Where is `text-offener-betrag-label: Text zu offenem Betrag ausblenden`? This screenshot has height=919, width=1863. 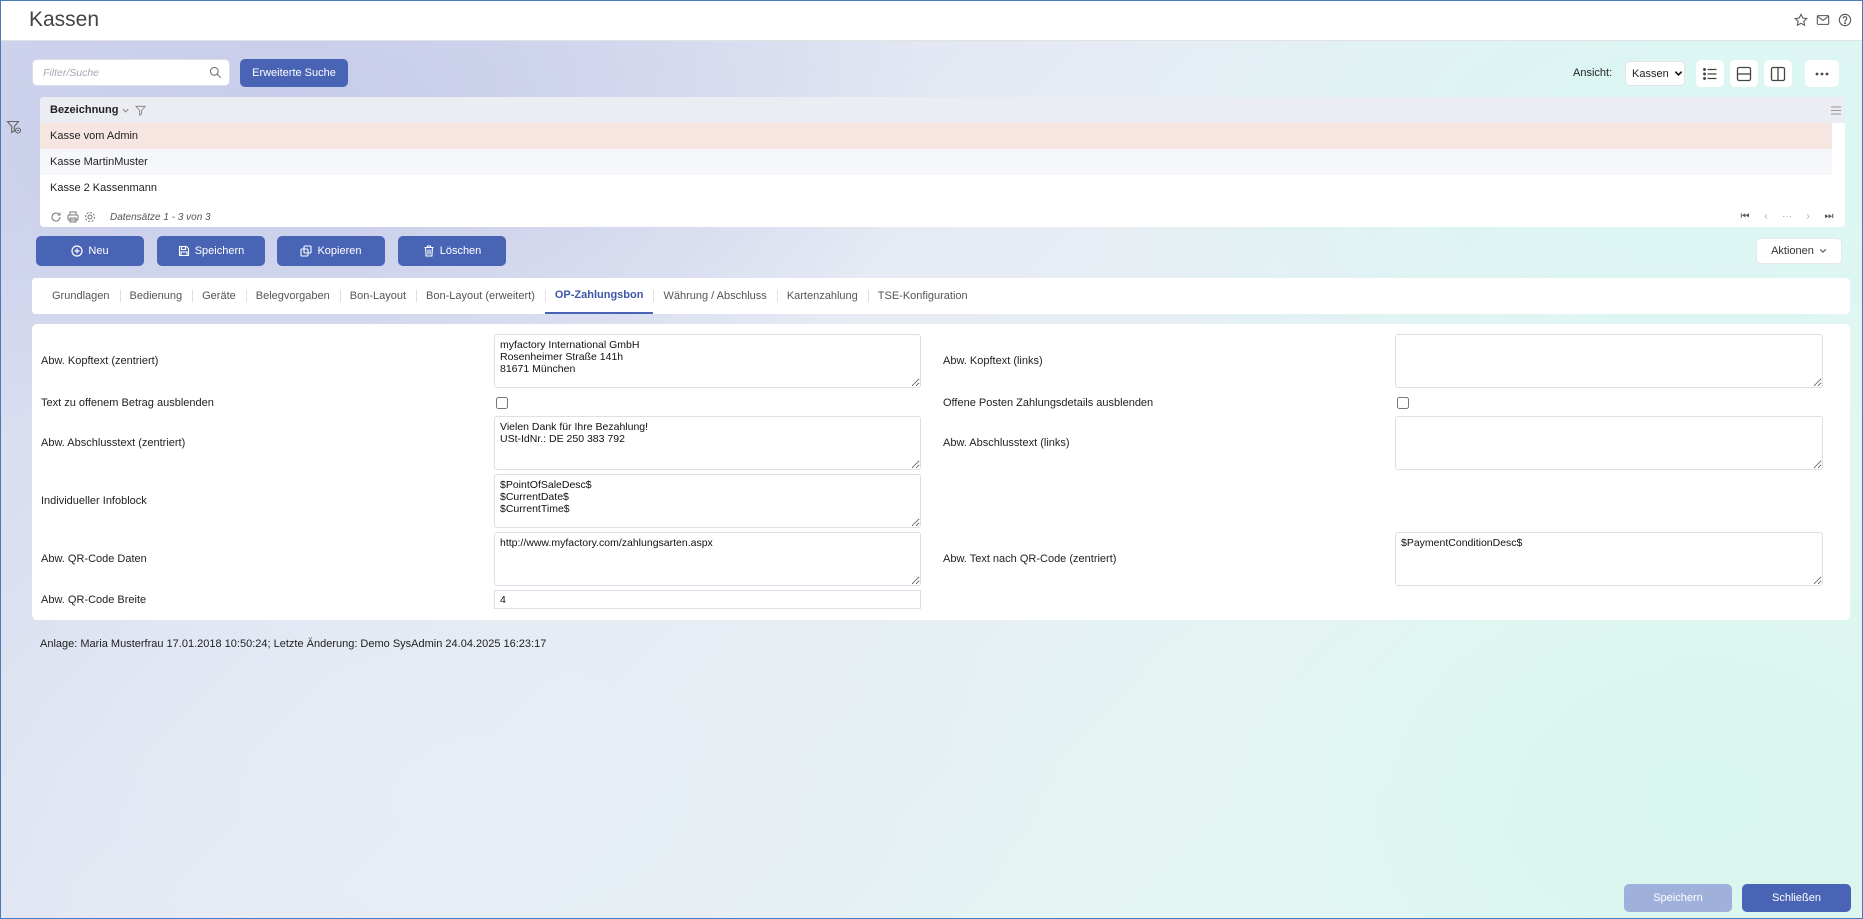 text-offener-betrag-label: Text zu offenem Betrag ausblenden is located at coordinates (127, 403).